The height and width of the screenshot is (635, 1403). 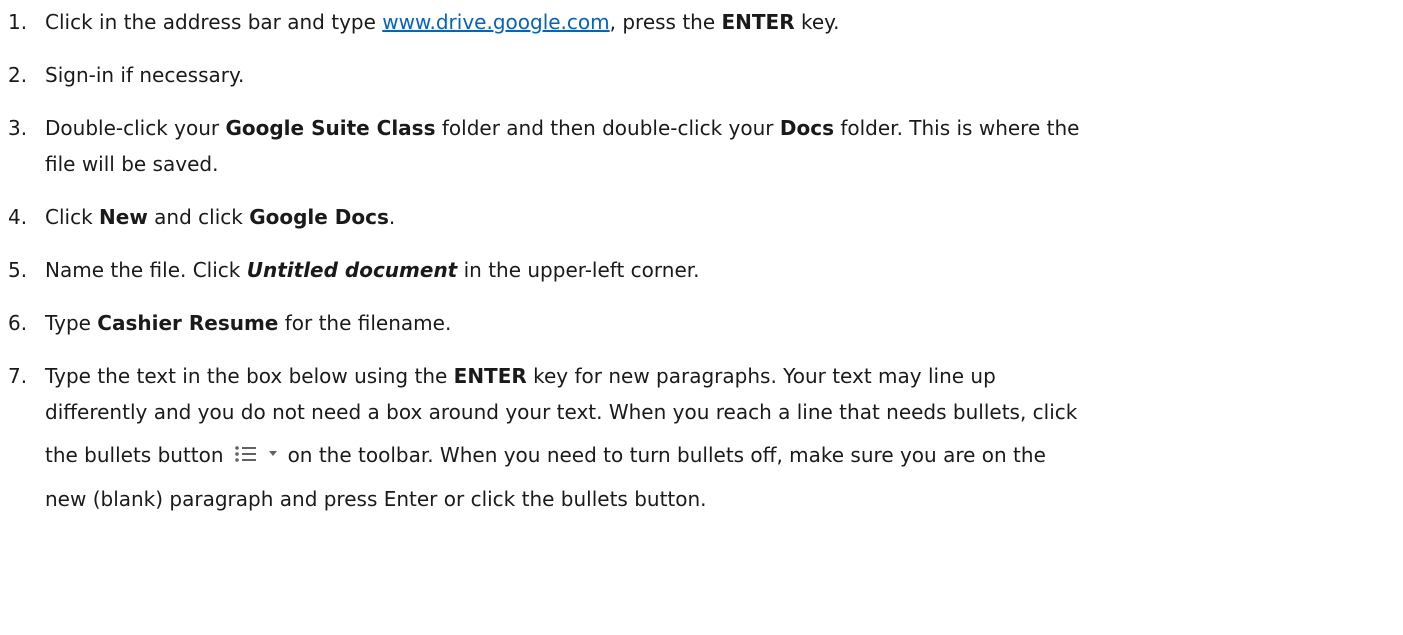 What do you see at coordinates (18, 376) in the screenshot?
I see `step-number: 7.` at bounding box center [18, 376].